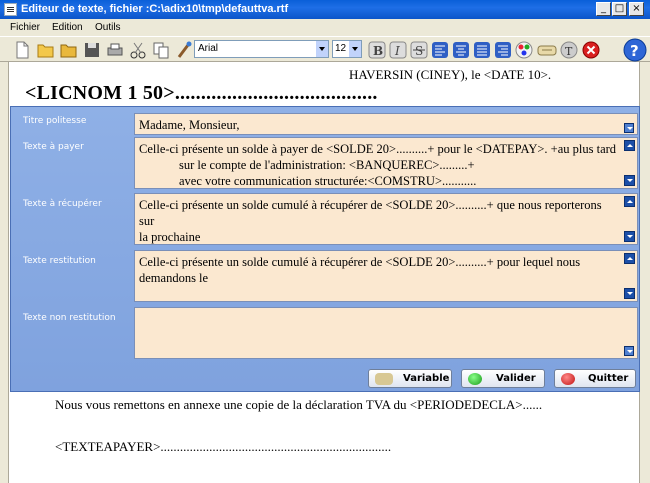 This screenshot has height=483, width=650. I want to click on field-line: Madame, Monsieur,, so click(189, 125).